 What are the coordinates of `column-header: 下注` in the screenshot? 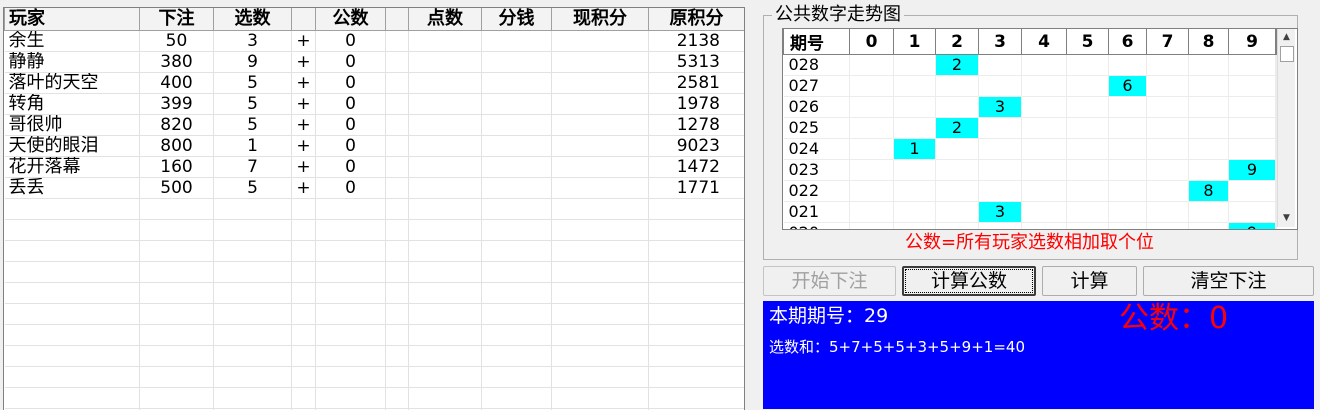 It's located at (177, 19).